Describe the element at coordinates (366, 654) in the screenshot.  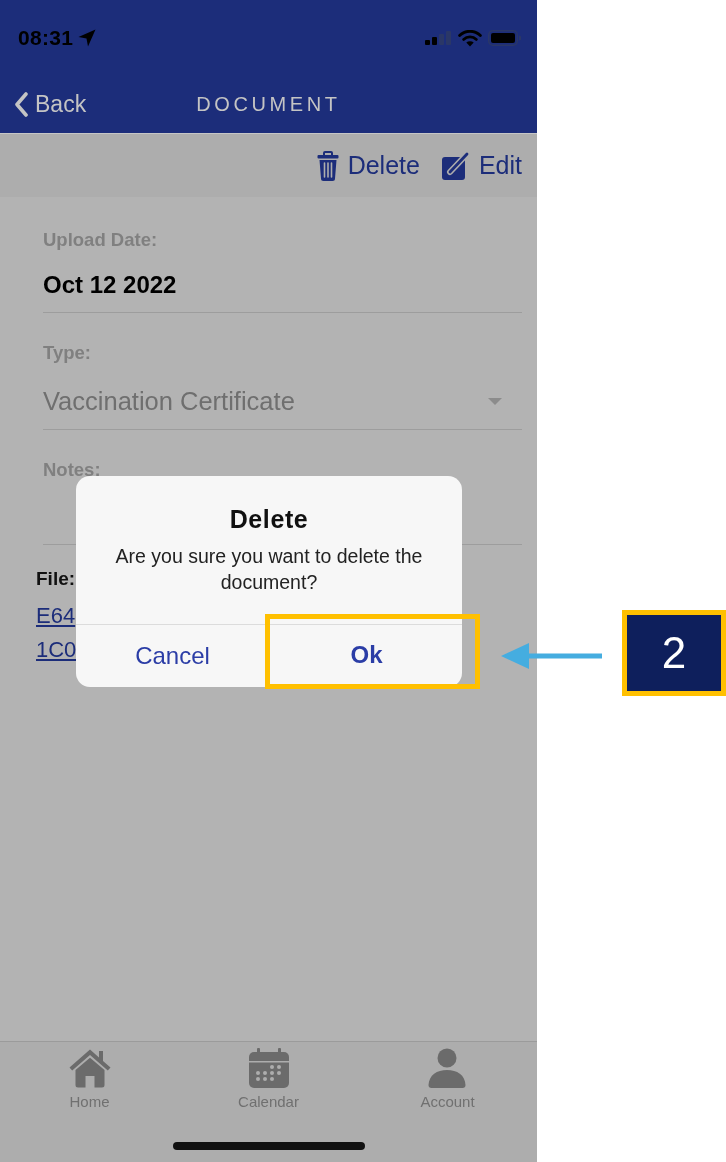
I see `ok-button: Ok` at that location.